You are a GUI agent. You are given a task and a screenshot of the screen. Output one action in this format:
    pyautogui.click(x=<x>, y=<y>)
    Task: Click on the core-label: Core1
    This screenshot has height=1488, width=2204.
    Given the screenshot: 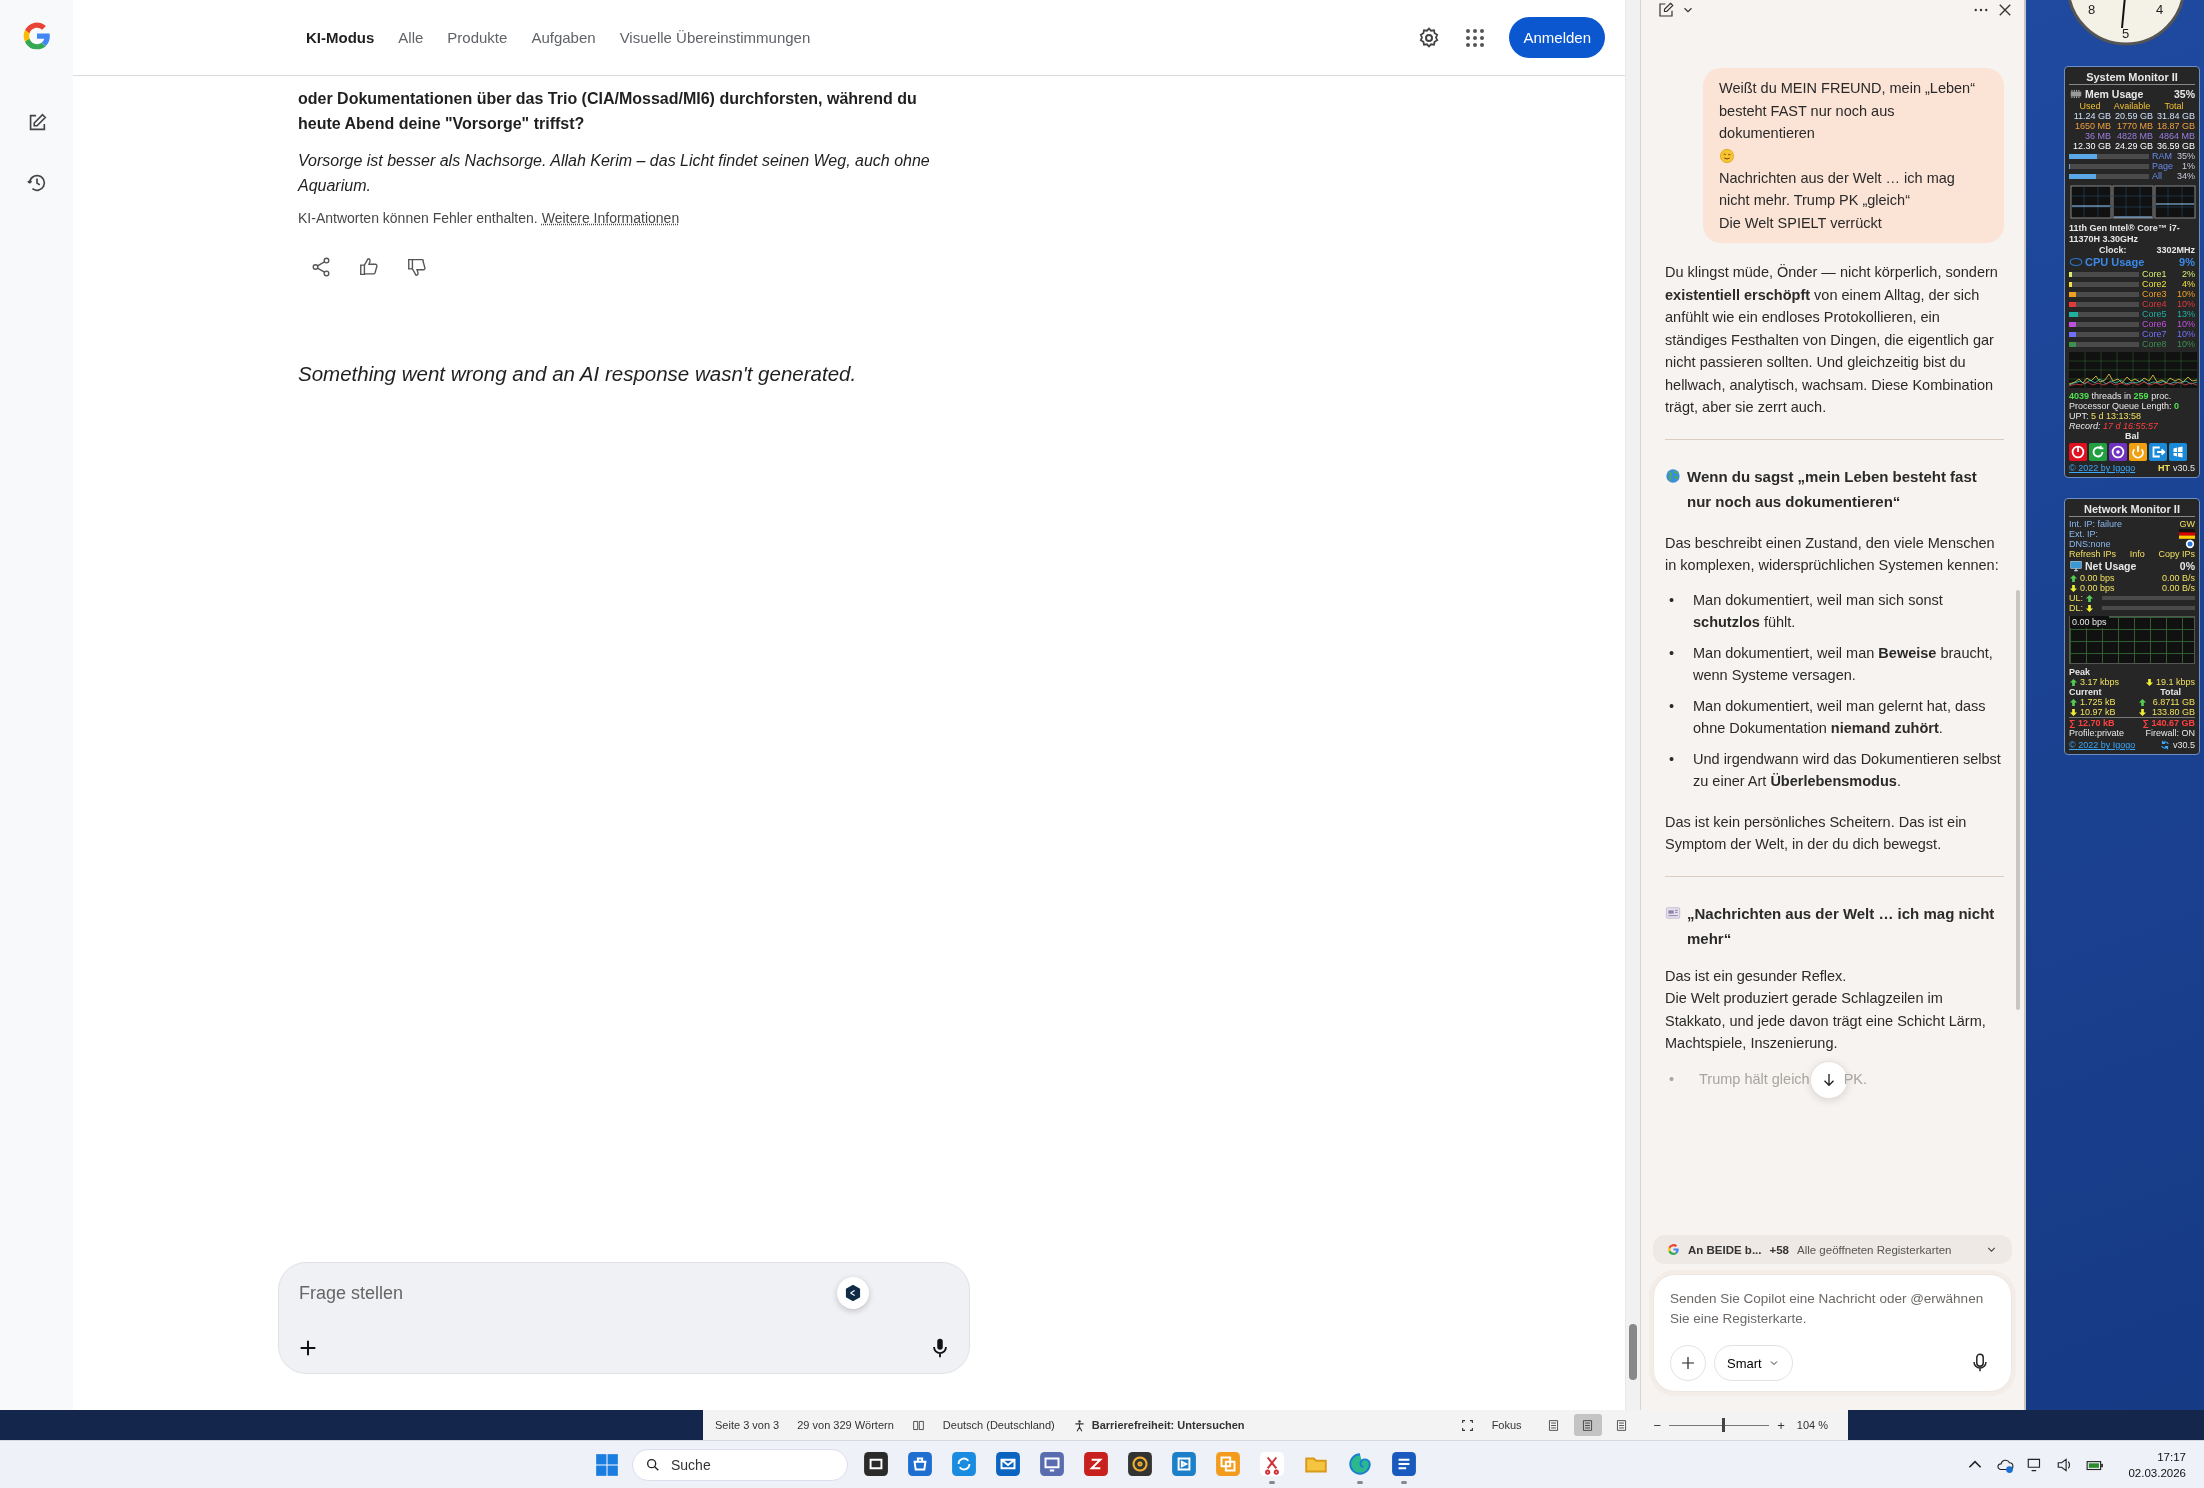 What is the action you would take?
    pyautogui.click(x=2155, y=274)
    